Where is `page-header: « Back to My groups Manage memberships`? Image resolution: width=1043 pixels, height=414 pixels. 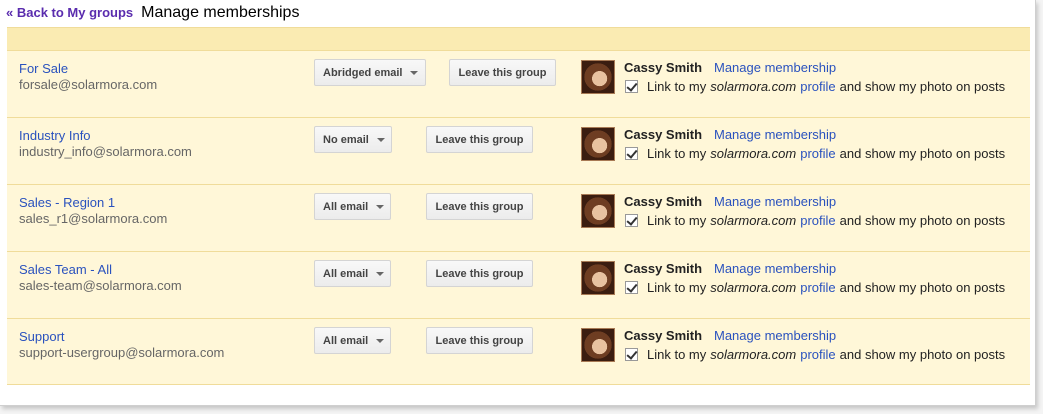 page-header: « Back to My groups Manage memberships is located at coordinates (152, 15).